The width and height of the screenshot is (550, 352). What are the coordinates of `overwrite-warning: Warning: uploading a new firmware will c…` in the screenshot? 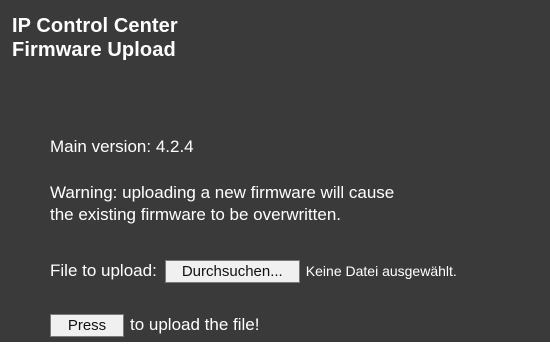 It's located at (222, 204).